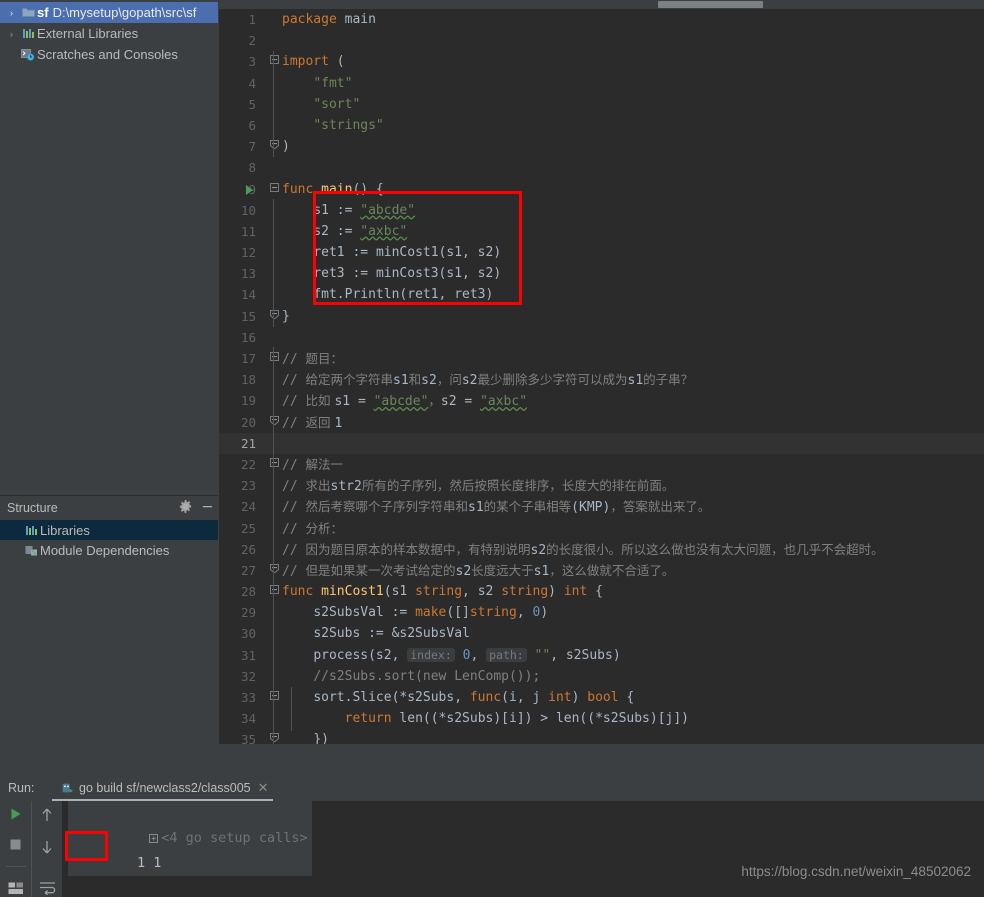 This screenshot has height=897, width=984. Describe the element at coordinates (333, 83) in the screenshot. I see `code-text: "fmt"` at that location.